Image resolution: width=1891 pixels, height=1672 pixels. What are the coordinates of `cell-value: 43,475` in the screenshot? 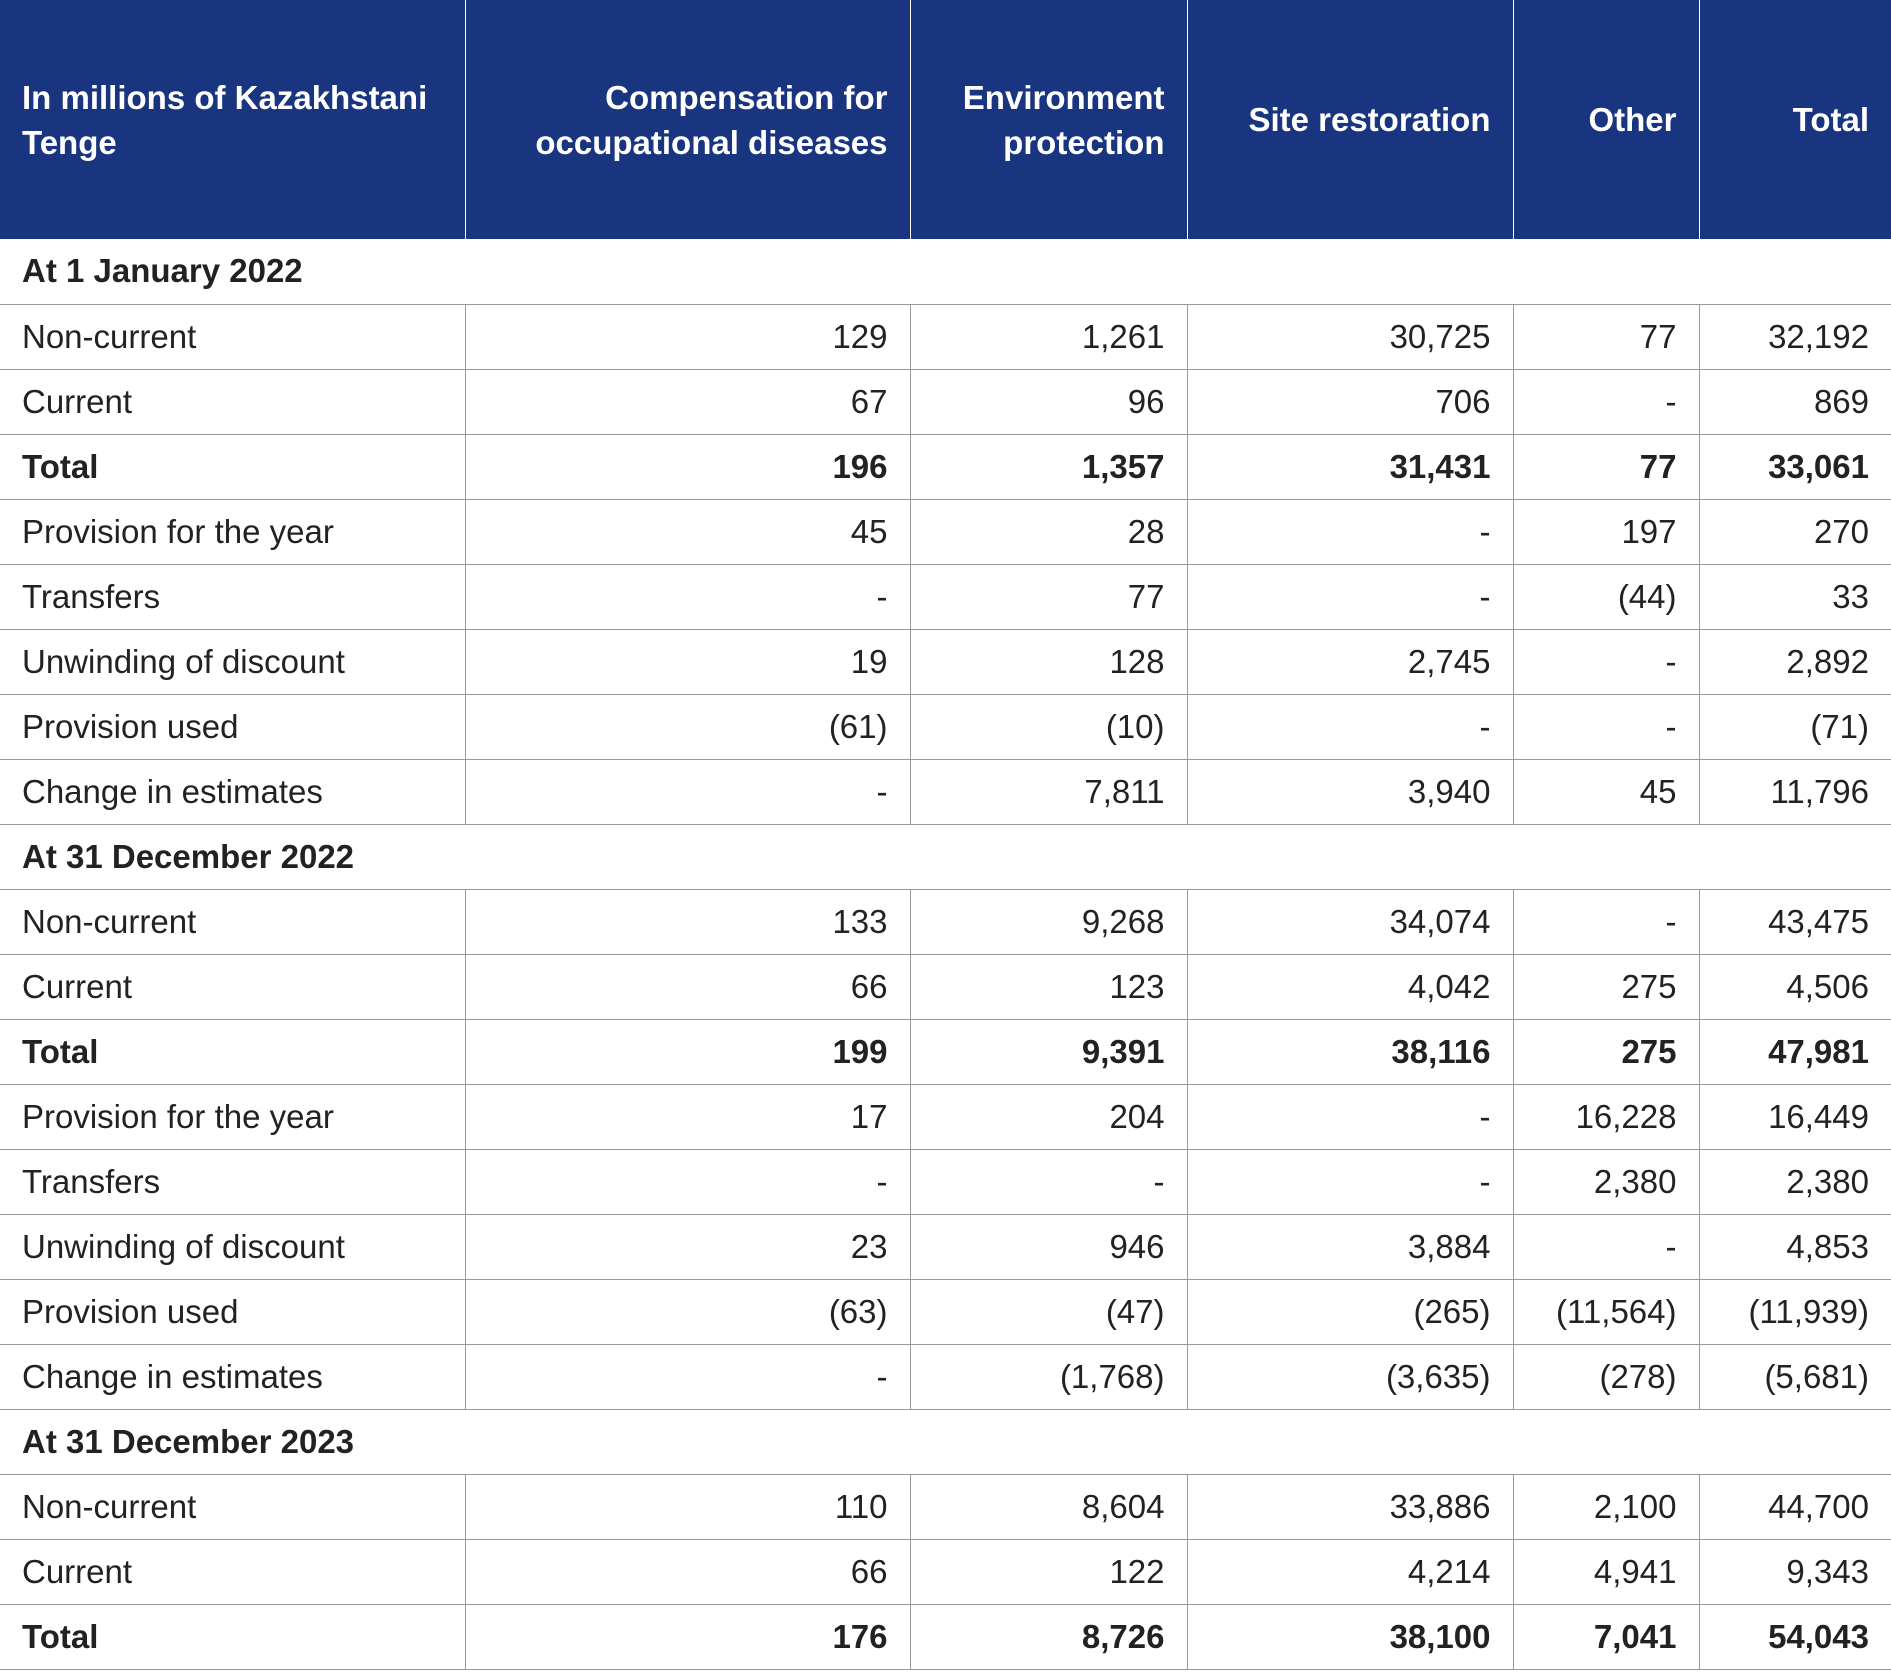 It's located at (1795, 922).